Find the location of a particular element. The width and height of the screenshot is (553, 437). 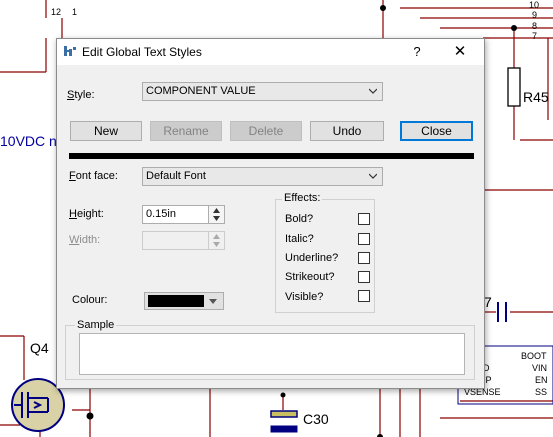

capacitor-right is located at coordinates (502, 312).